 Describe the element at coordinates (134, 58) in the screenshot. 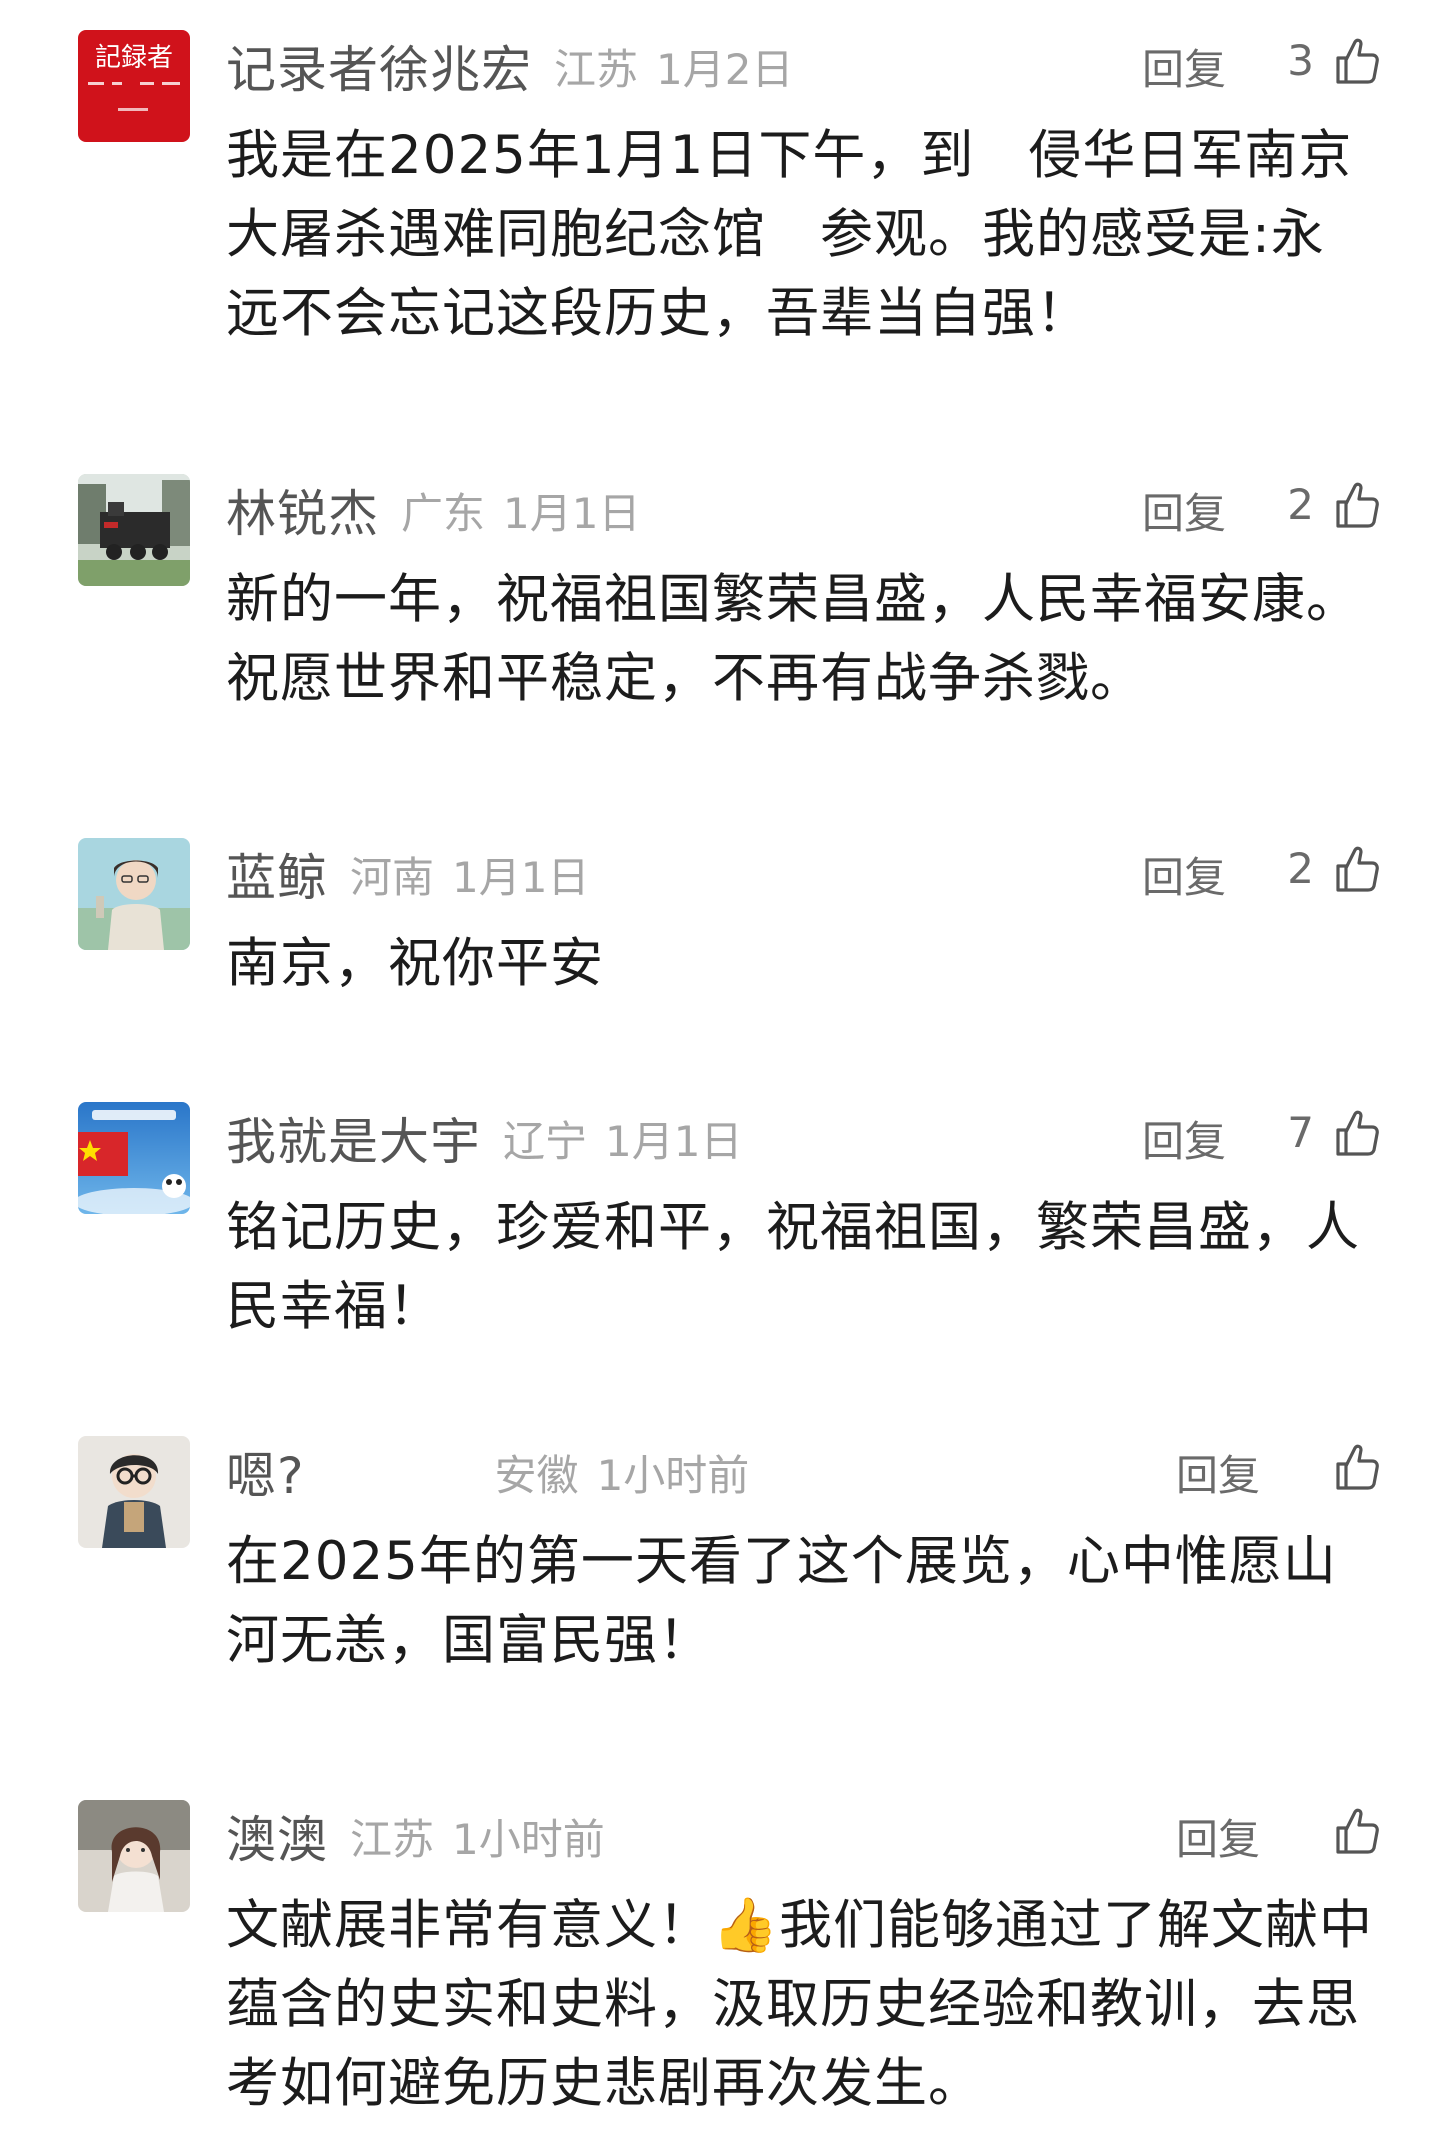

I see `avatar-logo-text: 記録者` at that location.